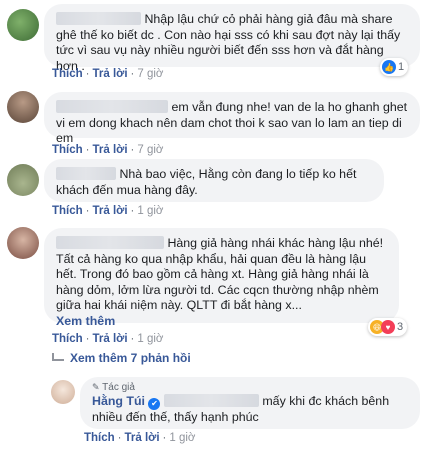  I want to click on reaction-count: 😆 ♥ 3, so click(388, 327).